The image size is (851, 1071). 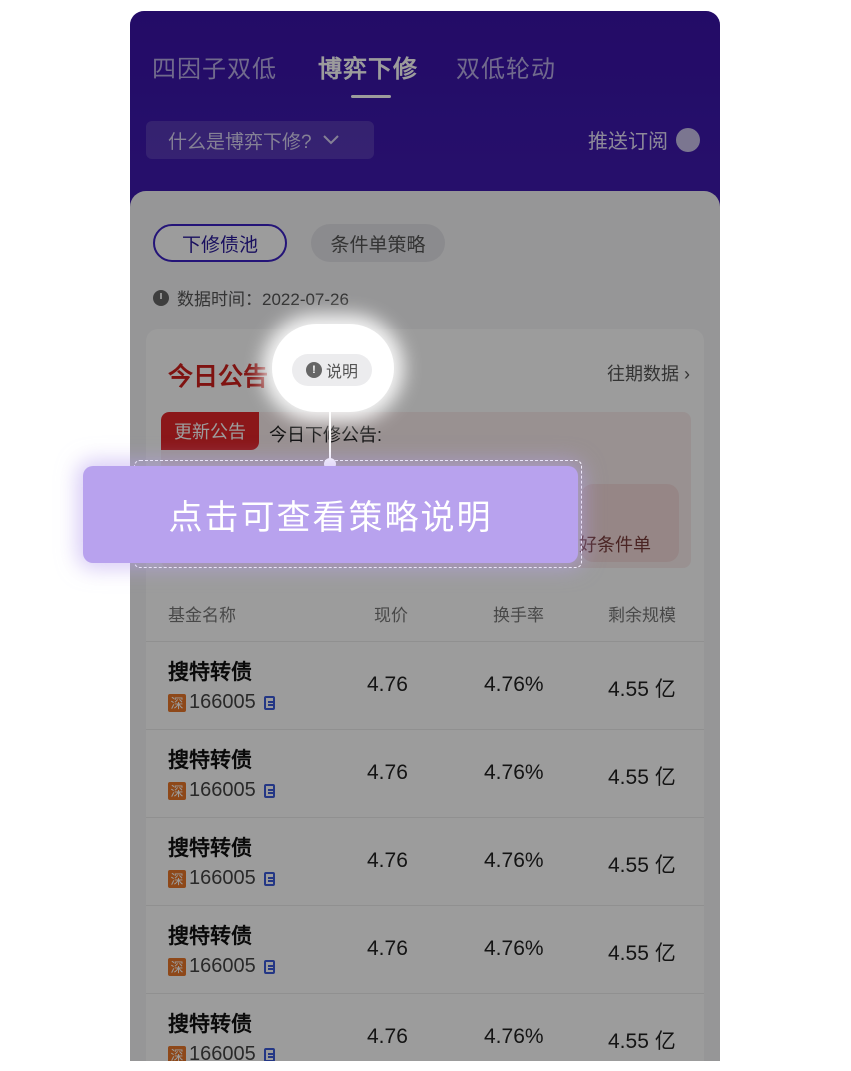 What do you see at coordinates (161, 297) in the screenshot?
I see `clock-icon` at bounding box center [161, 297].